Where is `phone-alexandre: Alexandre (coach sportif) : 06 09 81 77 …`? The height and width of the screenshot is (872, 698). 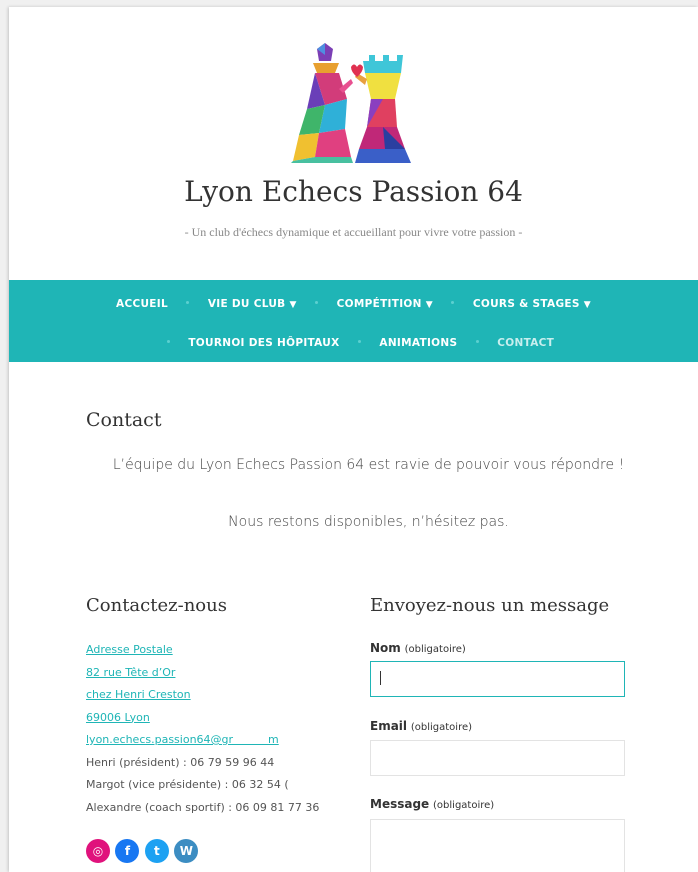
phone-alexandre: Alexandre (coach sportif) : 06 09 81 77 … is located at coordinates (203, 807).